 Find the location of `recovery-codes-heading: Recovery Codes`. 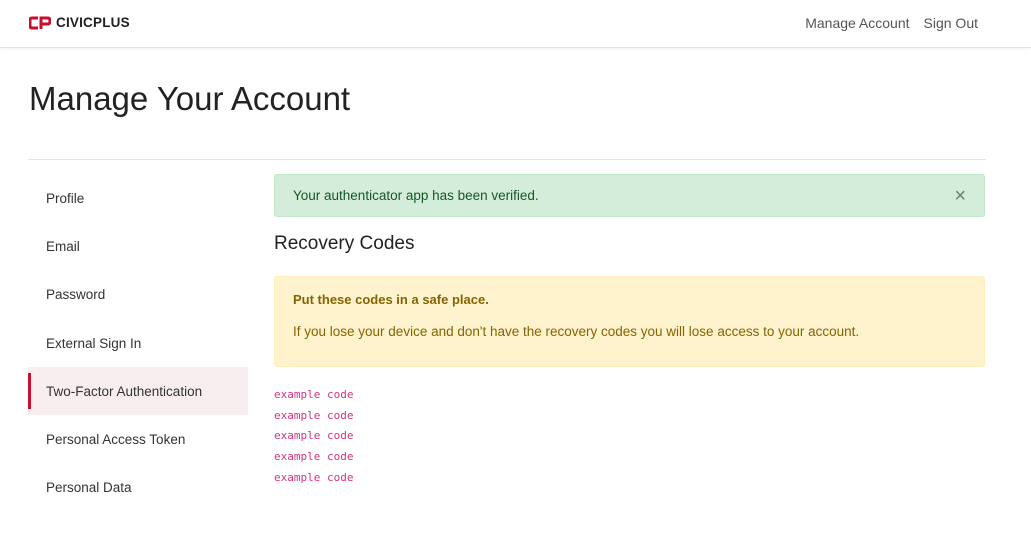

recovery-codes-heading: Recovery Codes is located at coordinates (344, 243).